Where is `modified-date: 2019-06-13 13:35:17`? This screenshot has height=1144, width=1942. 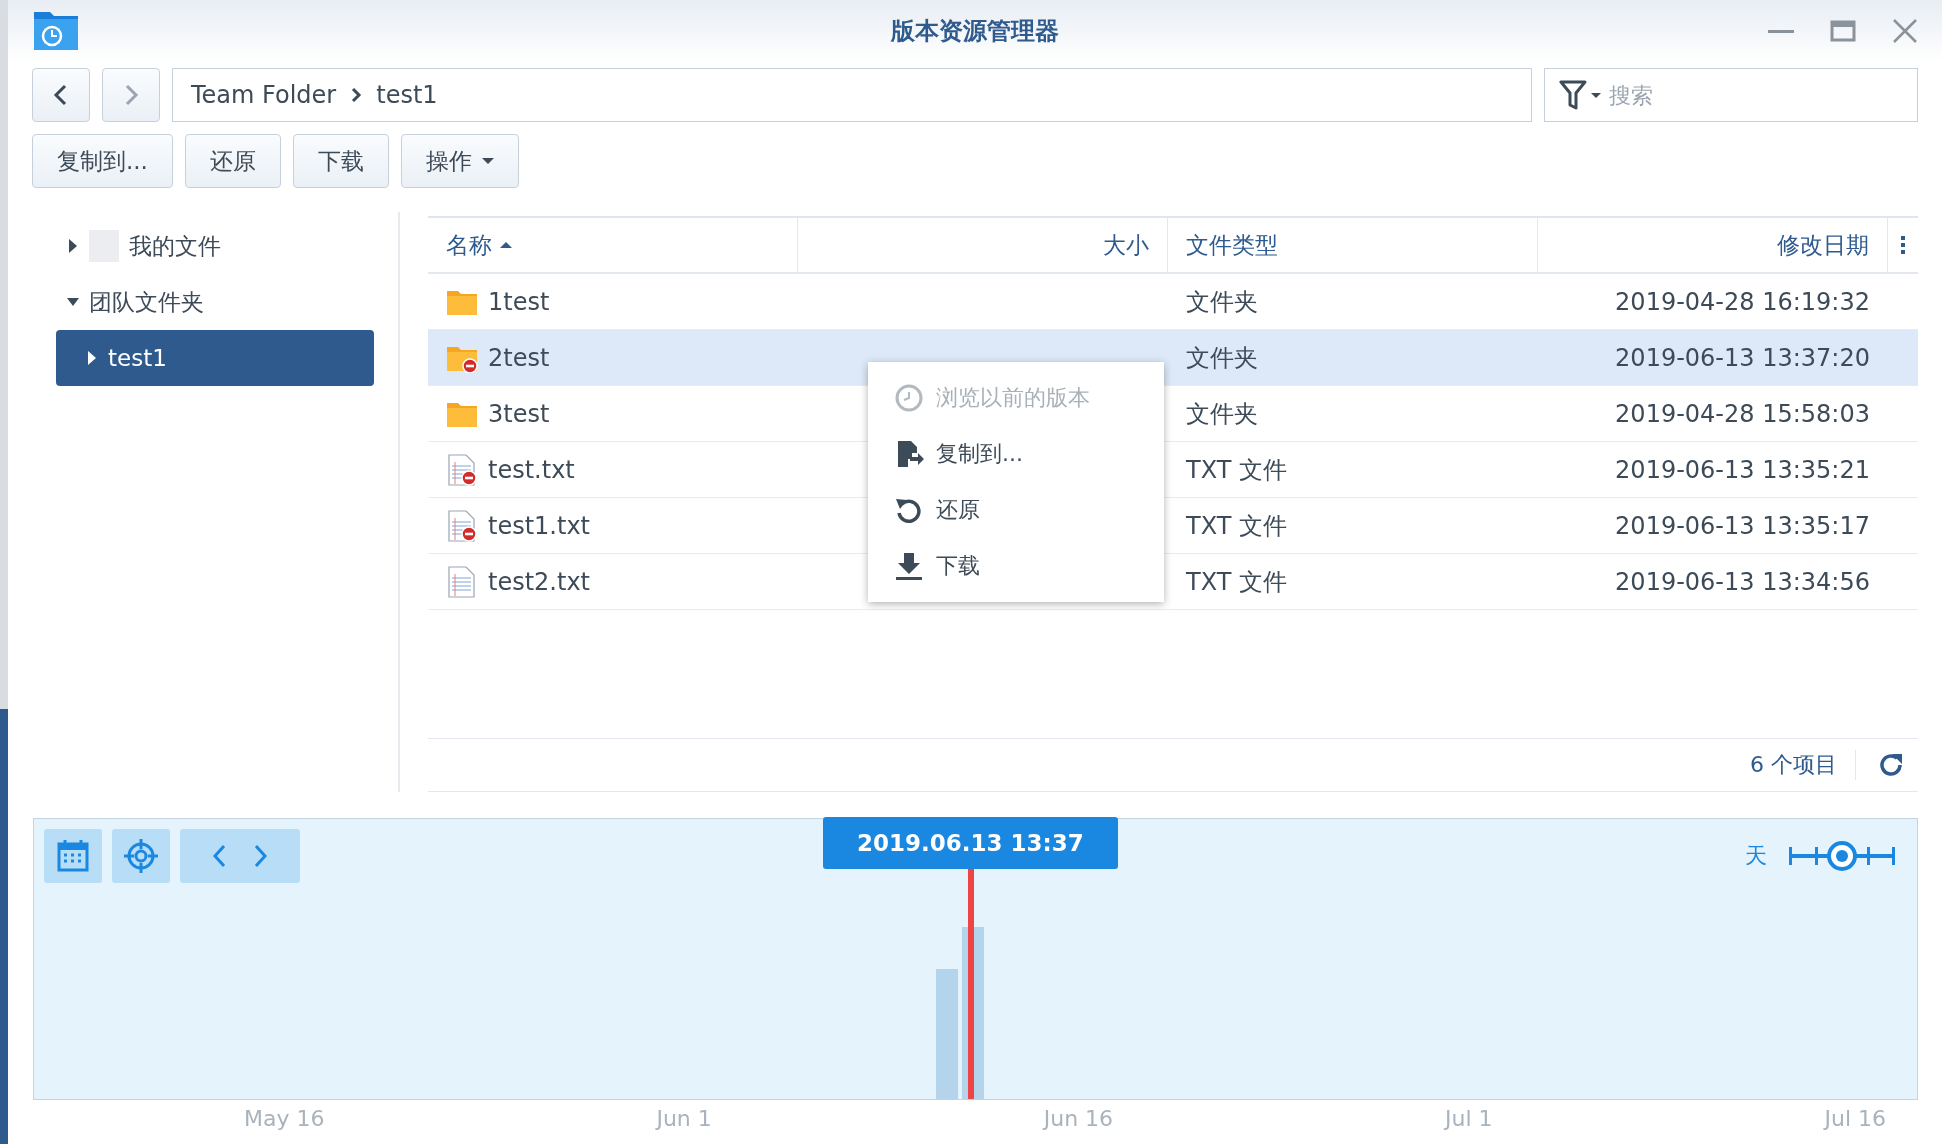 modified-date: 2019-06-13 13:35:17 is located at coordinates (1742, 525).